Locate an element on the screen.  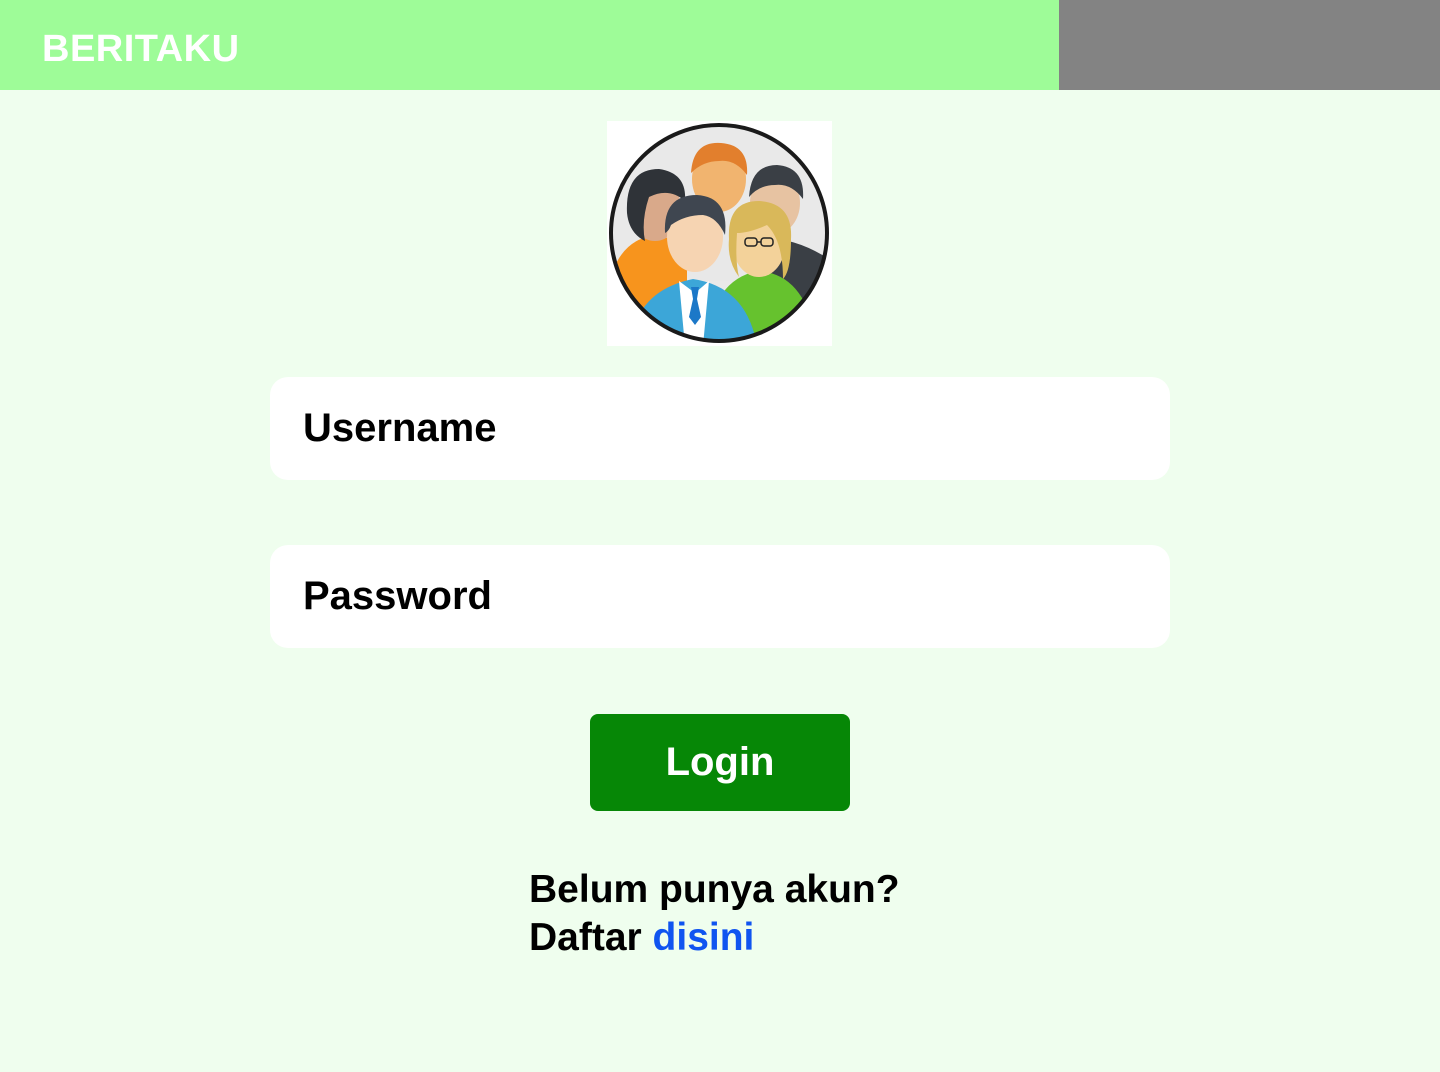
brand-title: BERITAKU is located at coordinates (141, 49).